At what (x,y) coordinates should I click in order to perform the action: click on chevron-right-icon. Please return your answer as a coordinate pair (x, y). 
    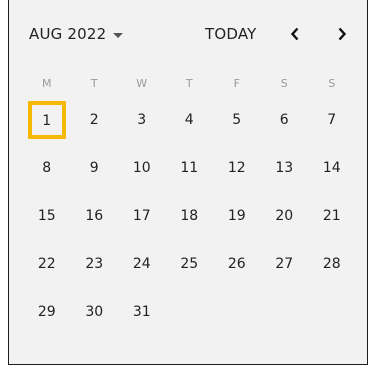
    Looking at the image, I should click on (342, 34).